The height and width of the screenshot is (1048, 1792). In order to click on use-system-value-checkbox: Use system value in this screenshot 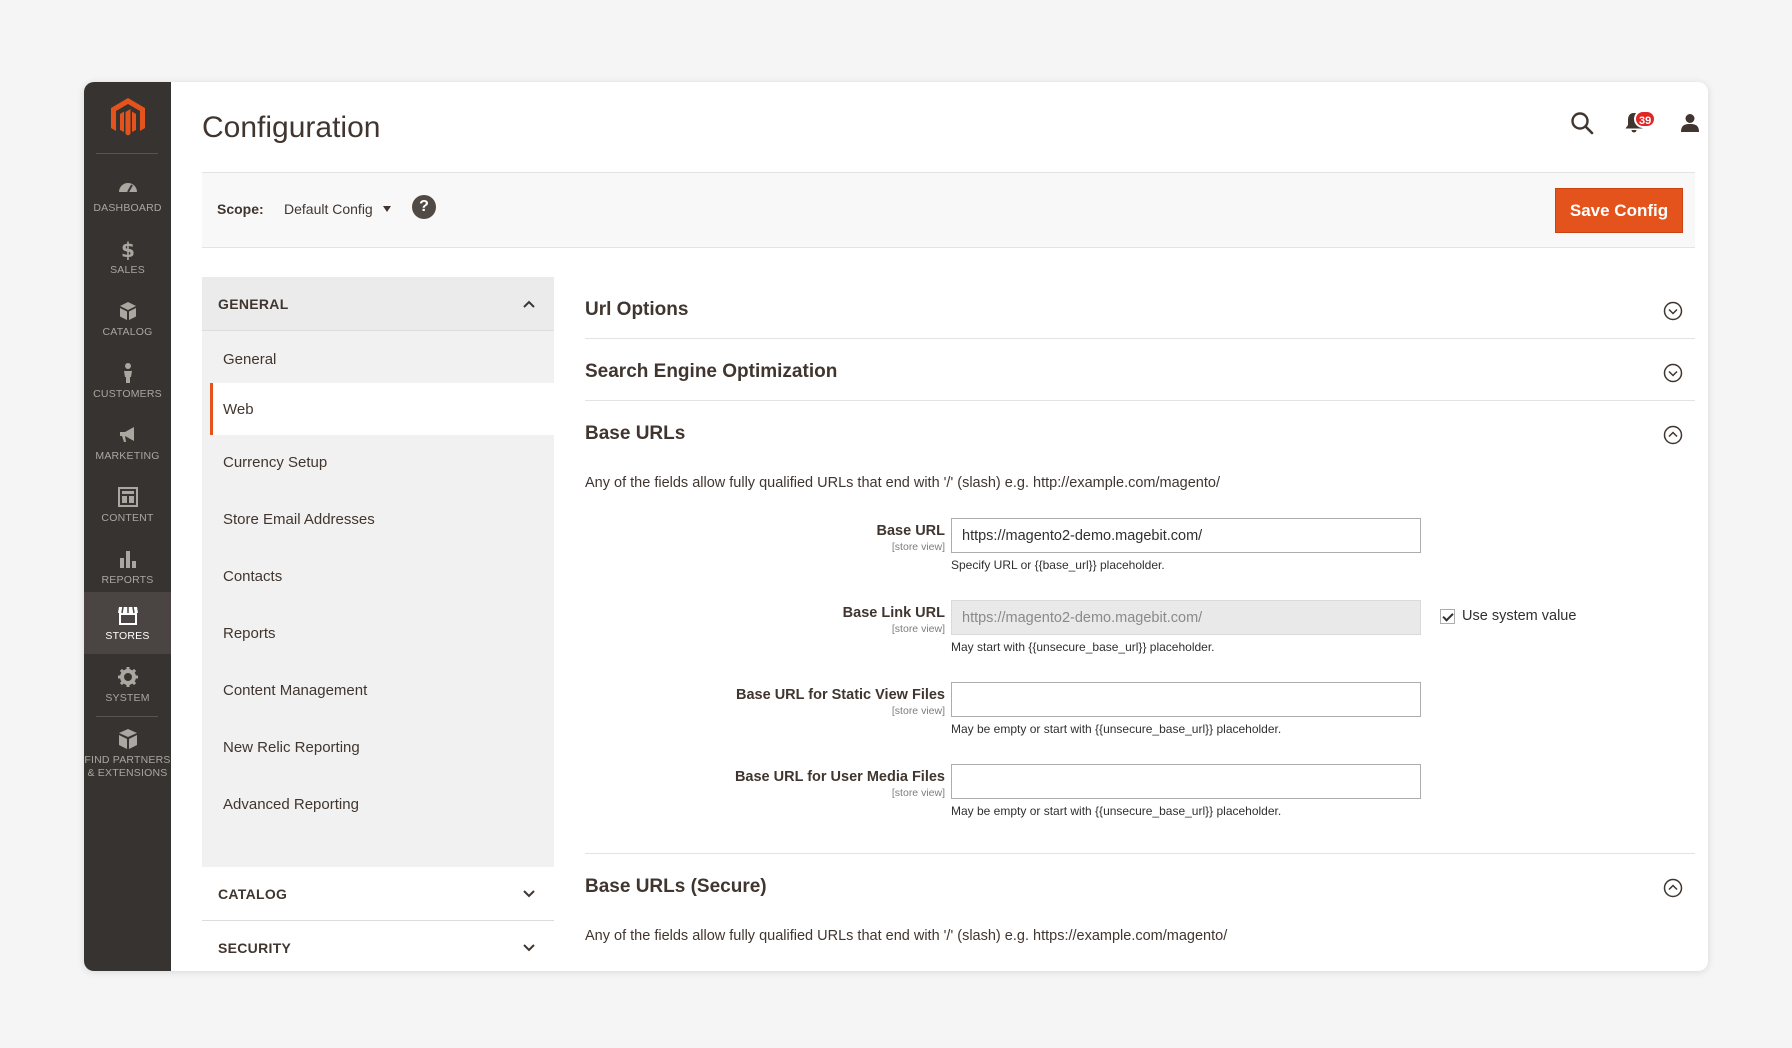, I will do `click(1508, 616)`.